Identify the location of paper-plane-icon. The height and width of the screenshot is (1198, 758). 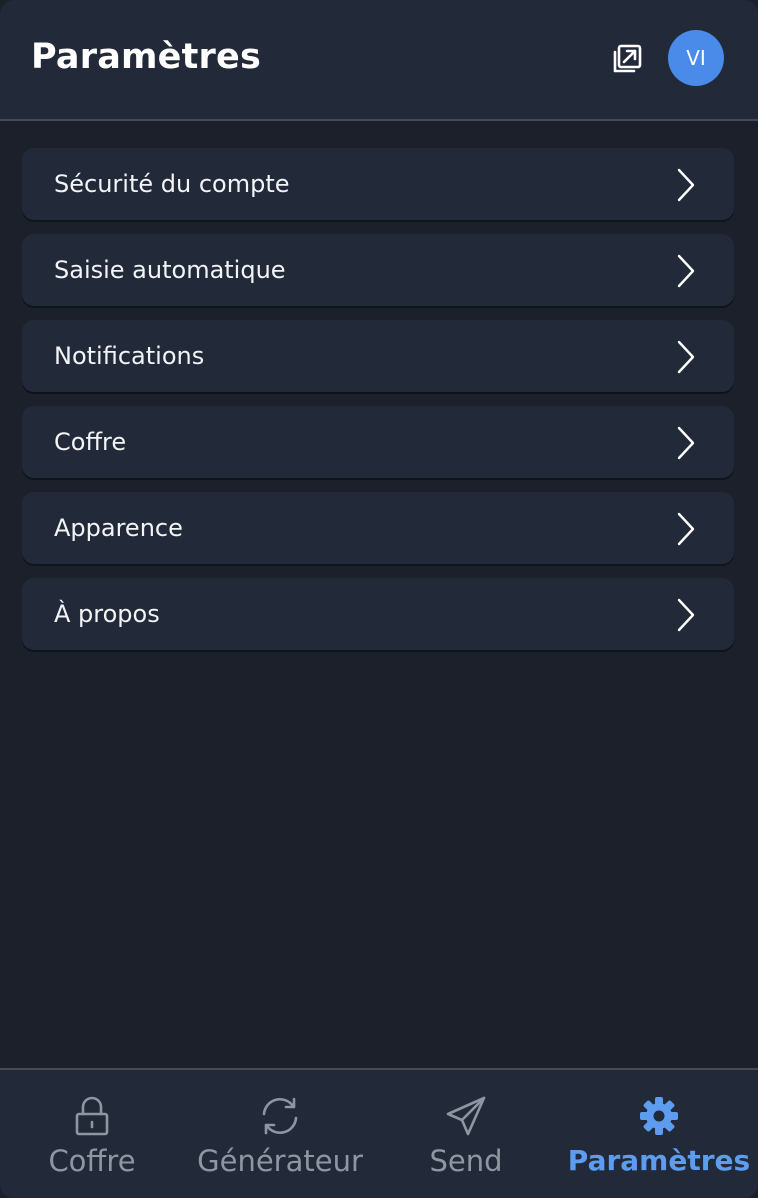
(466, 1116).